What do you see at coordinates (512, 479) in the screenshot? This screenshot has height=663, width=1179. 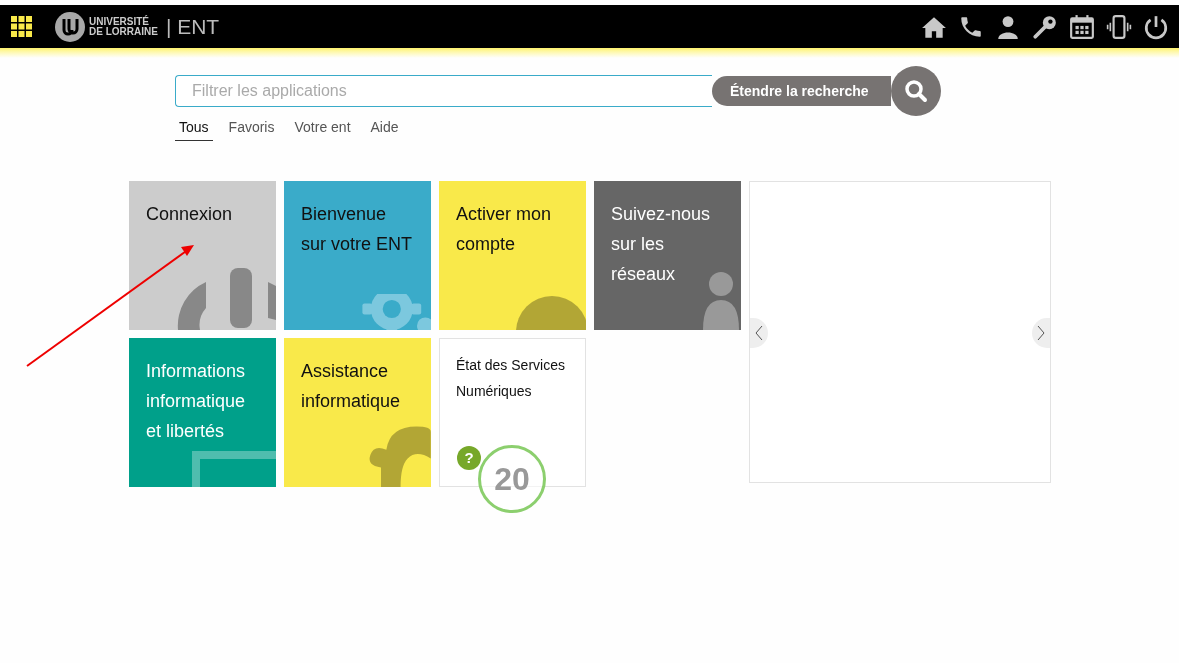 I see `count-badge: 20` at bounding box center [512, 479].